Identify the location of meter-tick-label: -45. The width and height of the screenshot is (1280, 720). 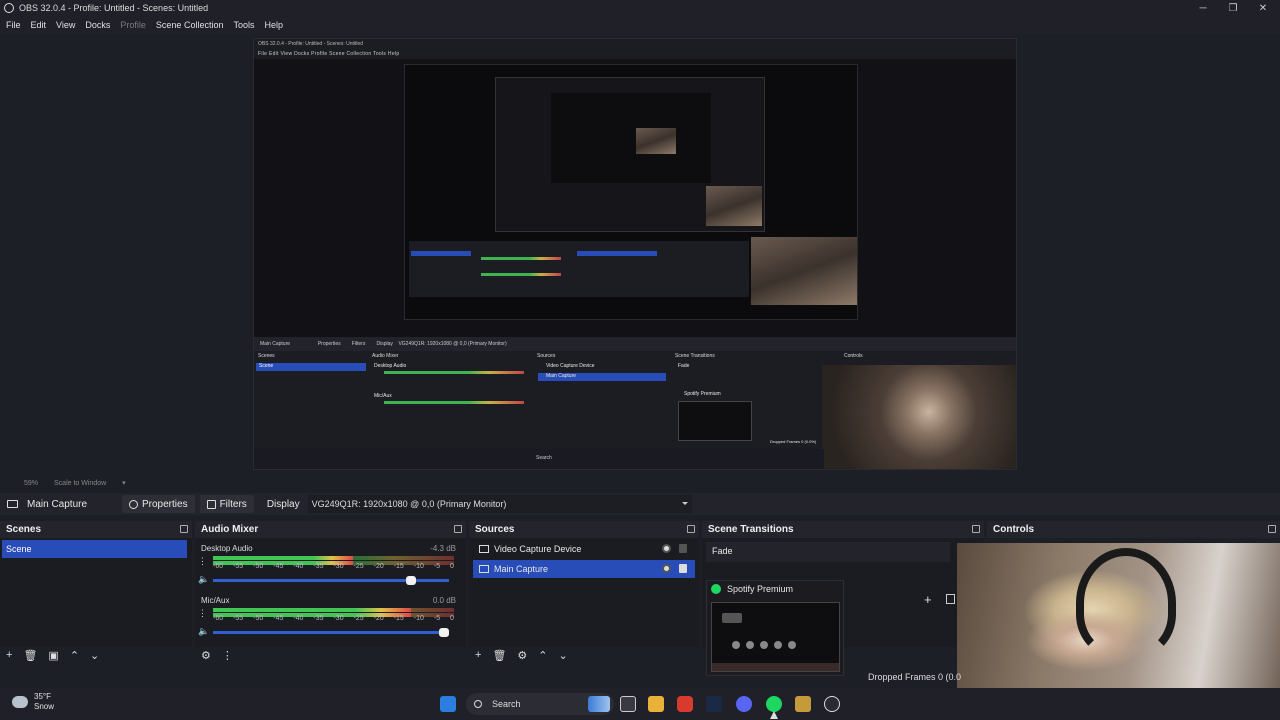
(278, 618).